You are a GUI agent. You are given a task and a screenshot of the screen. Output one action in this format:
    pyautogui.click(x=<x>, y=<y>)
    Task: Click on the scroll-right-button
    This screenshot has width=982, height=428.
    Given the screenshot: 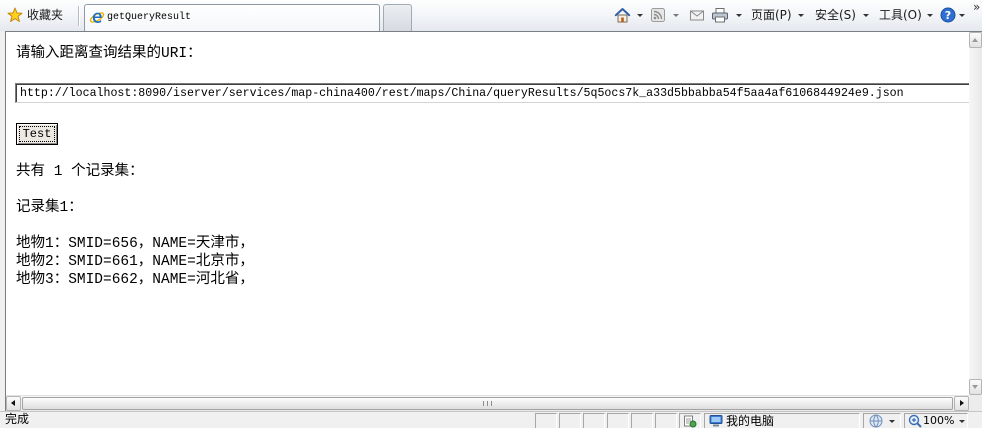 What is the action you would take?
    pyautogui.click(x=961, y=403)
    